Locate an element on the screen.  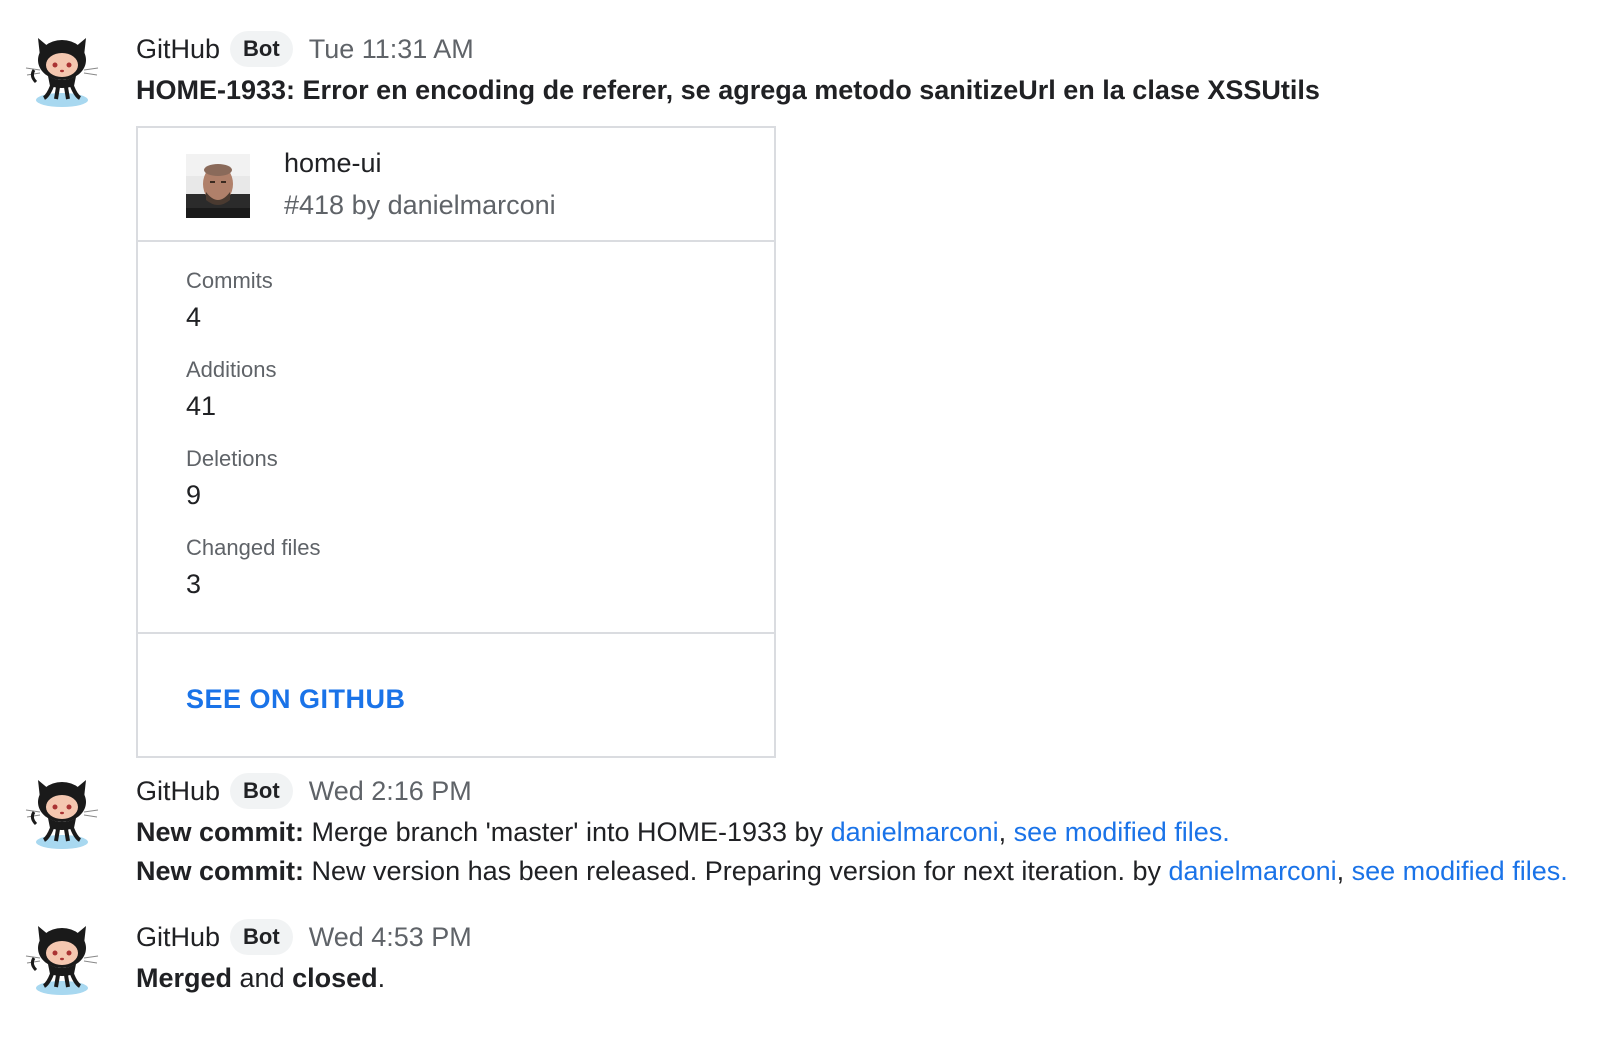
stat-label-deletions: Deletions is located at coordinates (232, 458).